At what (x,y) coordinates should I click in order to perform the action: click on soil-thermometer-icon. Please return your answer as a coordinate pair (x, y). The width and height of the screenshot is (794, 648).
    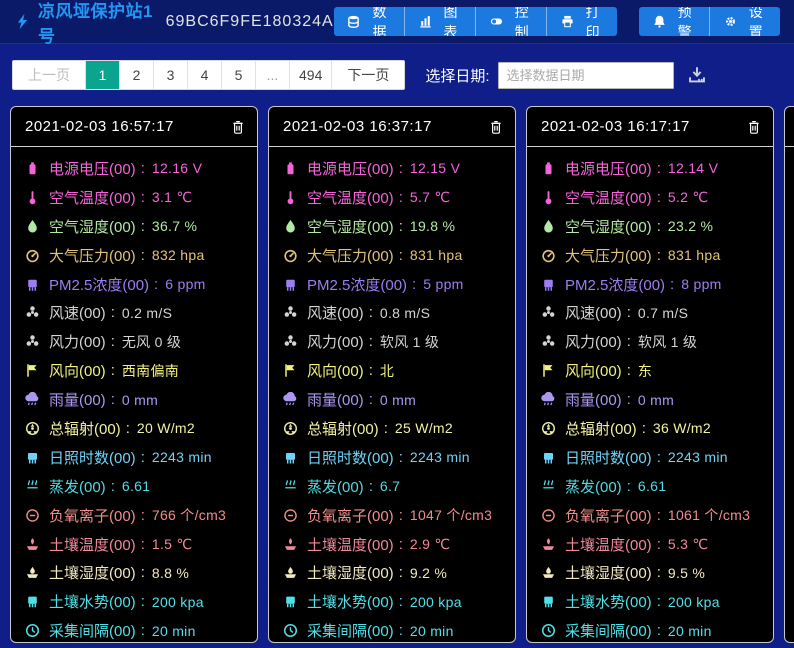
    Looking at the image, I should click on (290, 544).